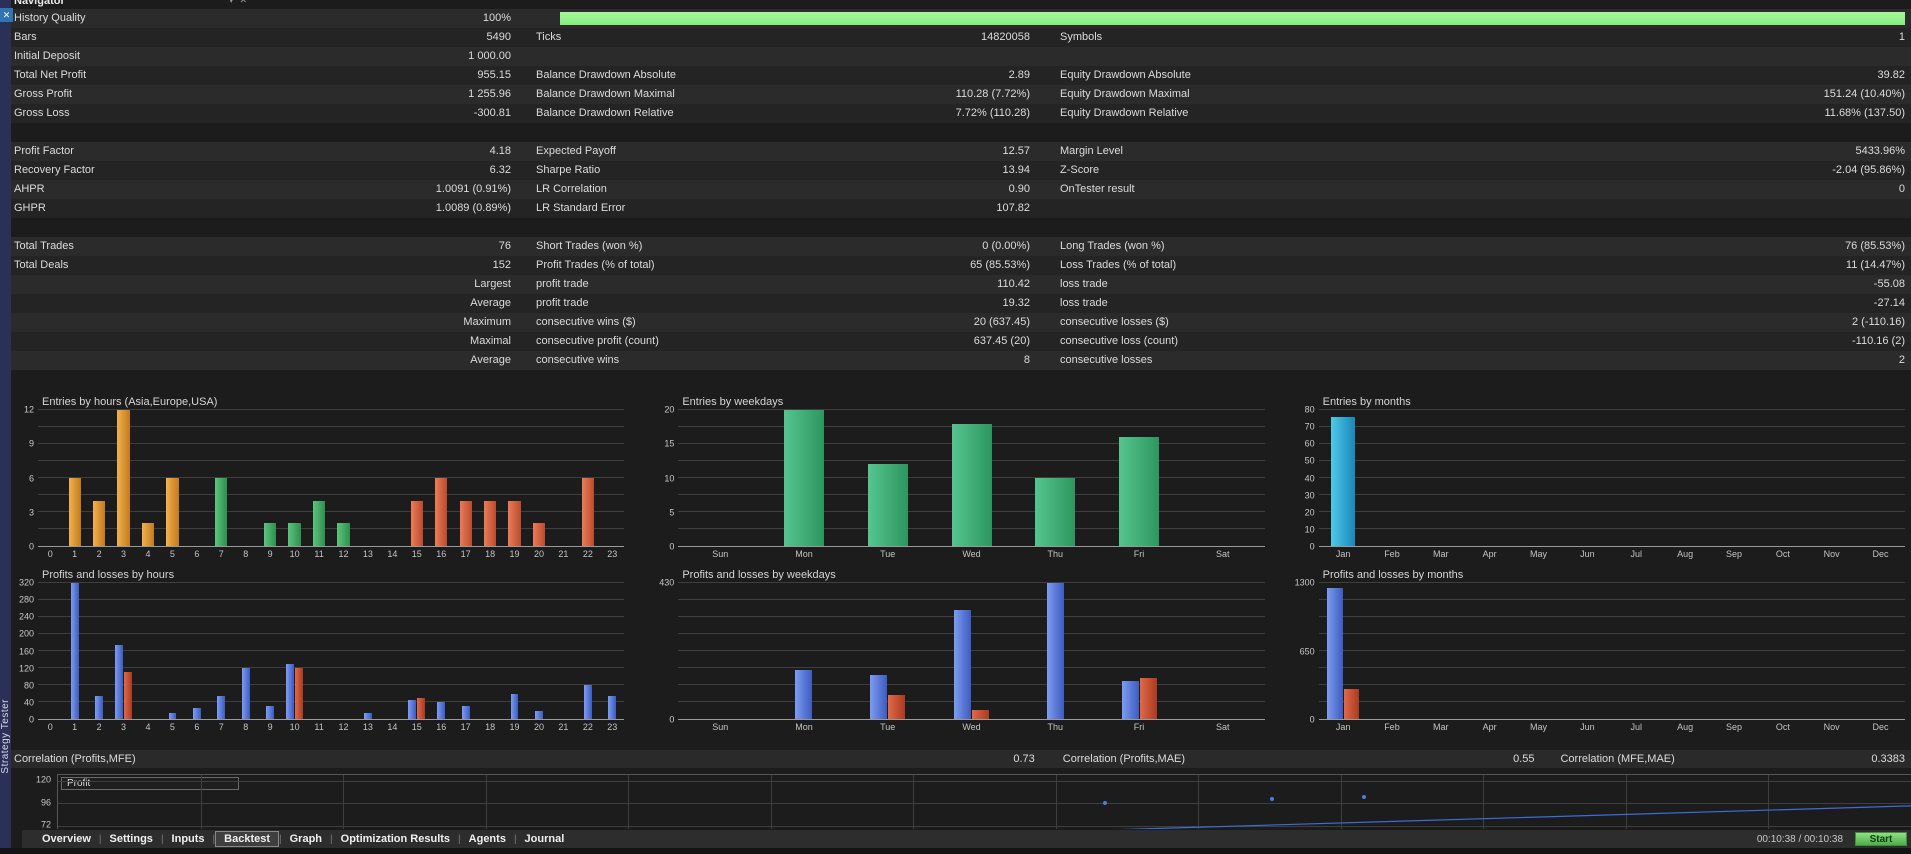 The height and width of the screenshot is (854, 1911). What do you see at coordinates (26, 651) in the screenshot?
I see `y-tick-label: 160` at bounding box center [26, 651].